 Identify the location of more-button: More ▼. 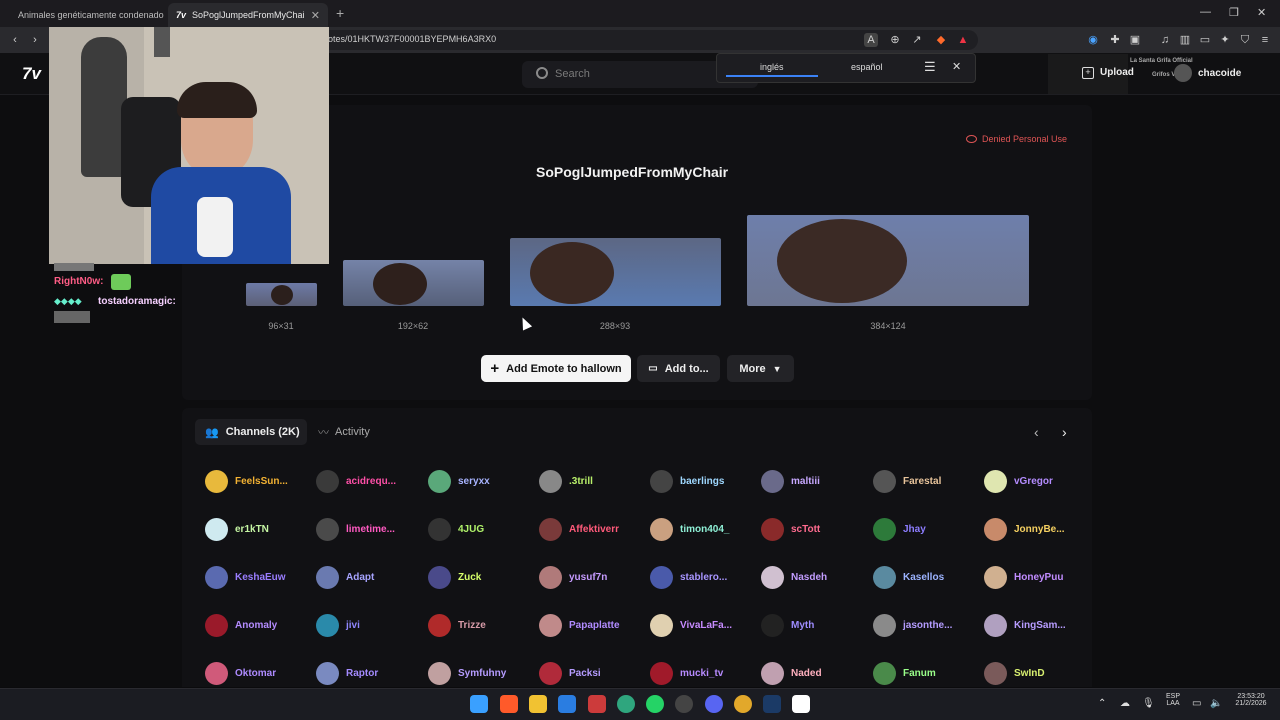
(760, 368).